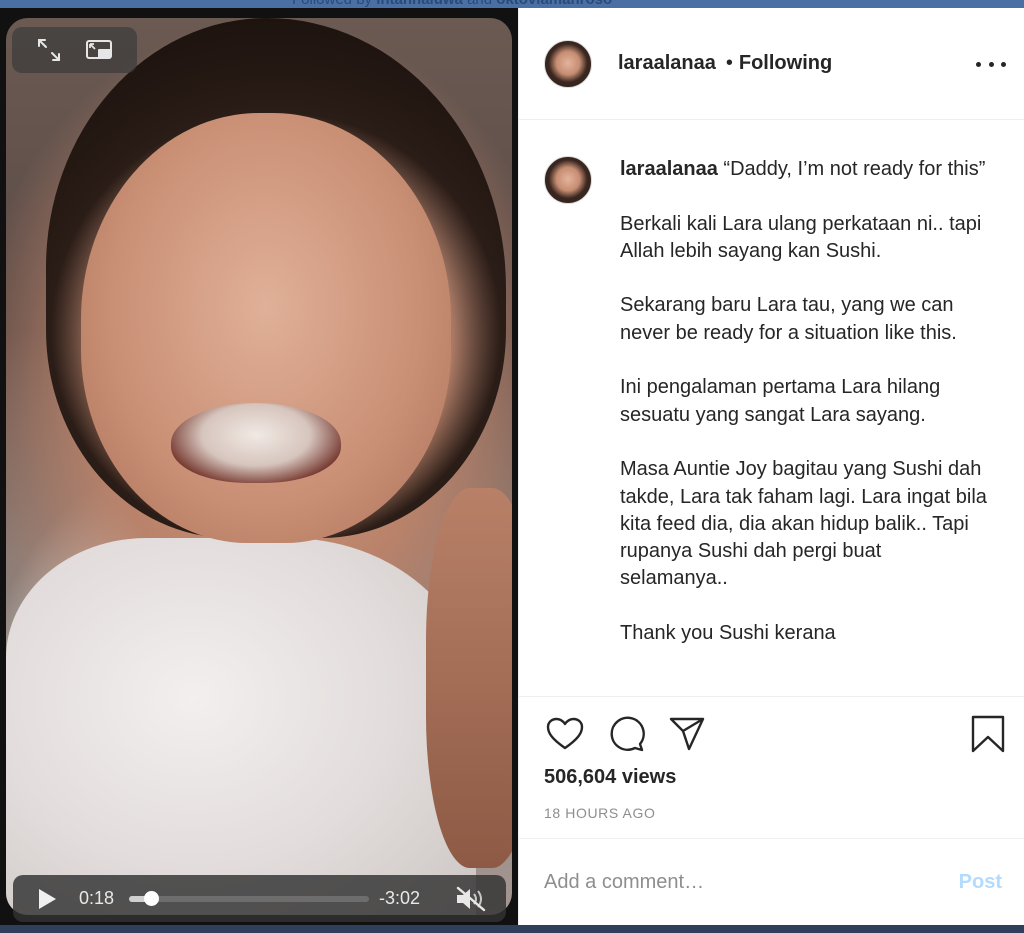 This screenshot has height=933, width=1024. I want to click on video-remaining-time: -3:02, so click(400, 898).